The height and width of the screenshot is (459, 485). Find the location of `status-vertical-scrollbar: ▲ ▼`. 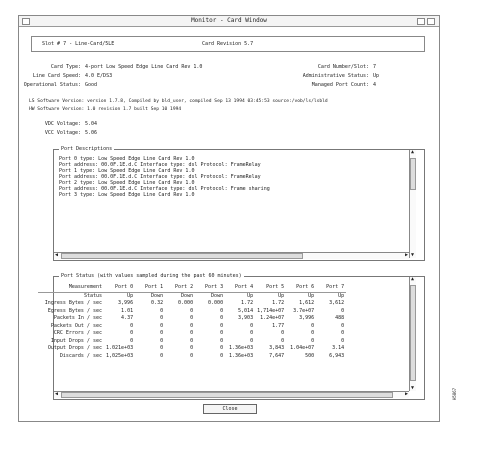

status-vertical-scrollbar: ▲ ▼ is located at coordinates (412, 334).